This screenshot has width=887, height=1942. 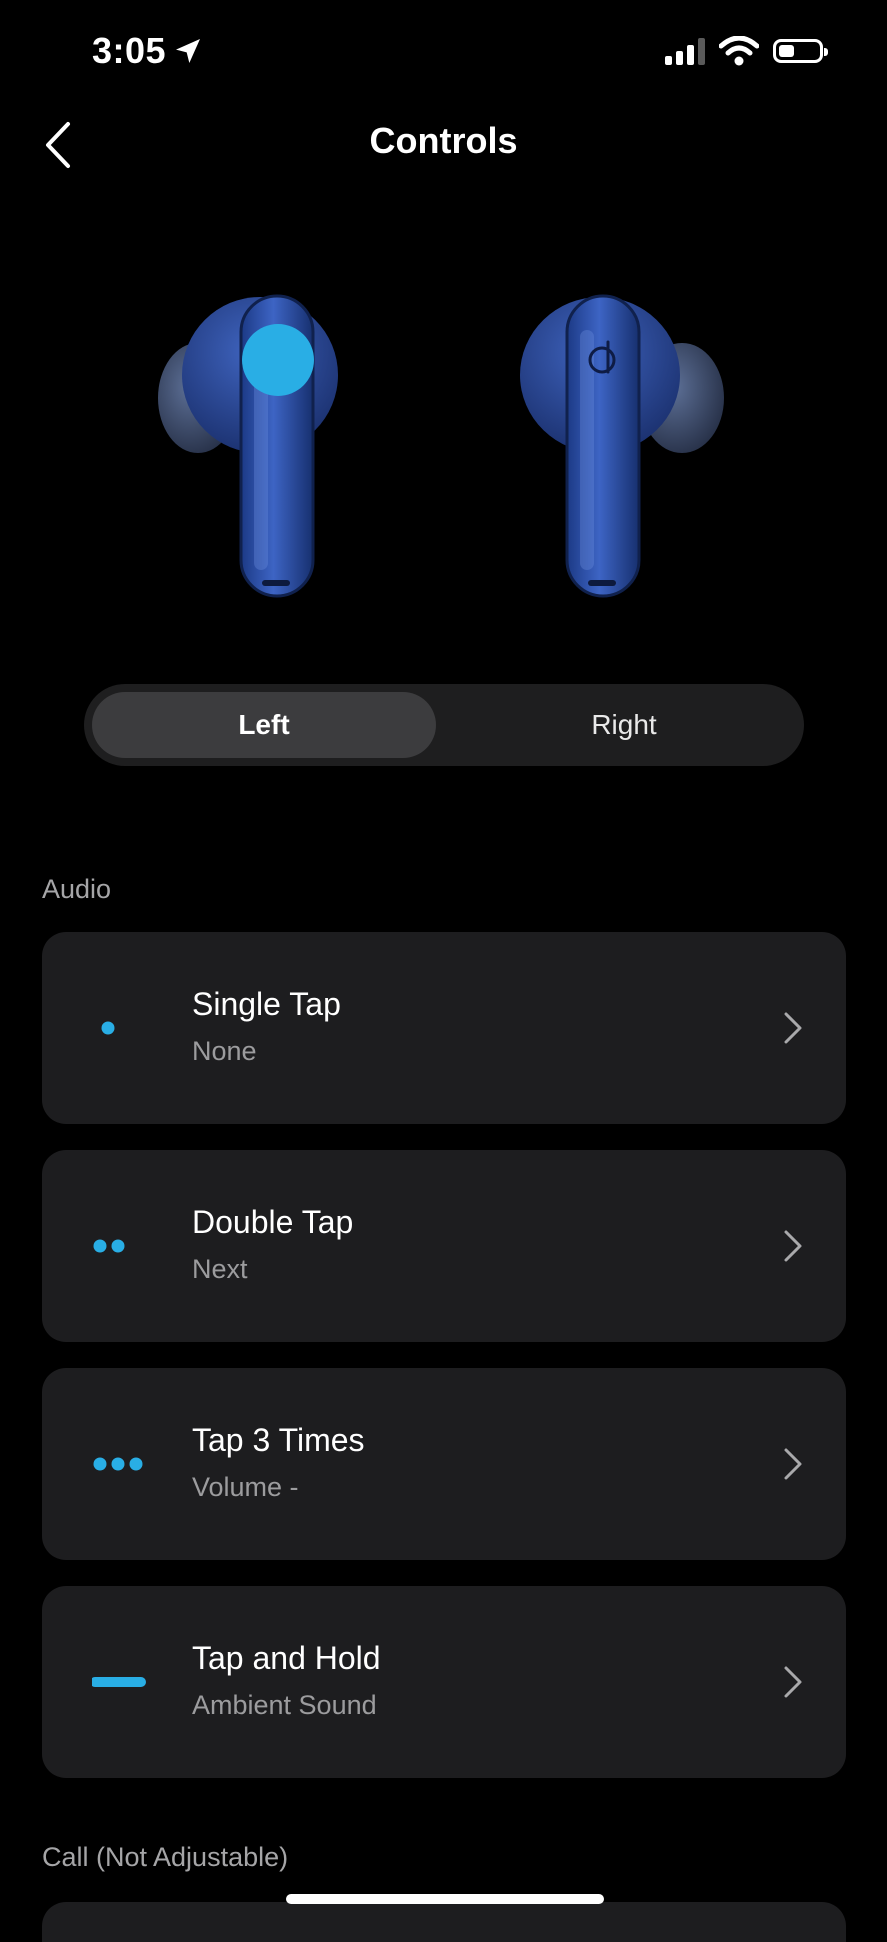 What do you see at coordinates (444, 1246) in the screenshot?
I see `control-row-double-tap: Double Tap Next` at bounding box center [444, 1246].